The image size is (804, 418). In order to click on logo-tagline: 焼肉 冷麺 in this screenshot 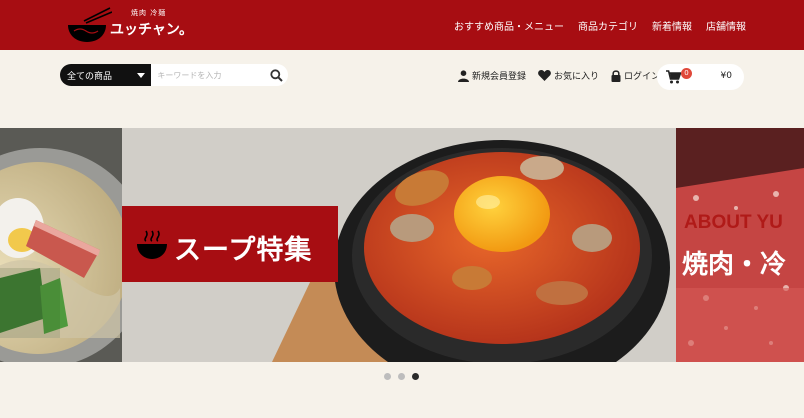, I will do `click(149, 13)`.